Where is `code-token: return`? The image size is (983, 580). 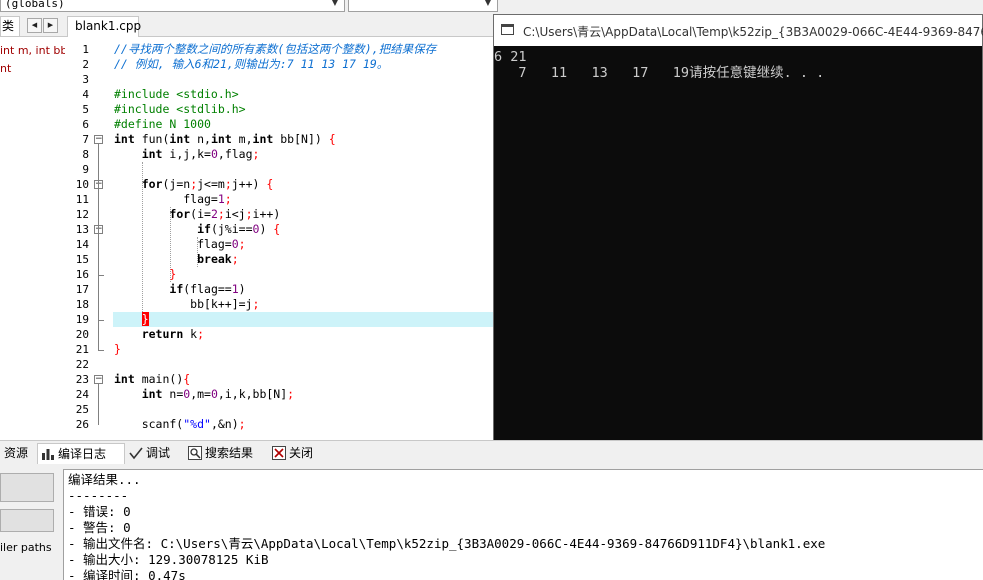 code-token: return is located at coordinates (162, 334).